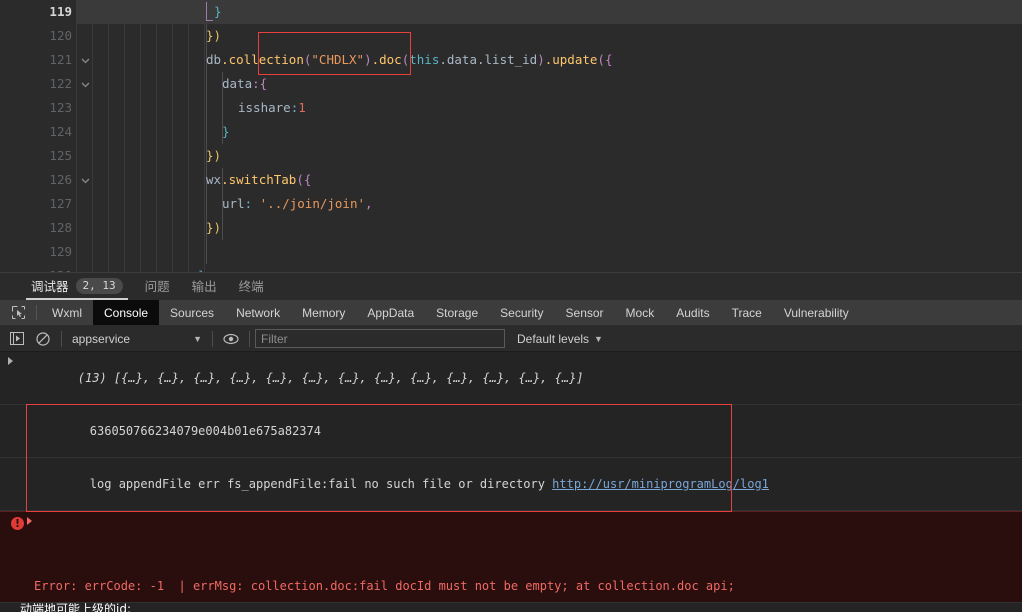 This screenshot has height=612, width=1022. Describe the element at coordinates (214, 179) in the screenshot. I see `code-token: wx` at that location.